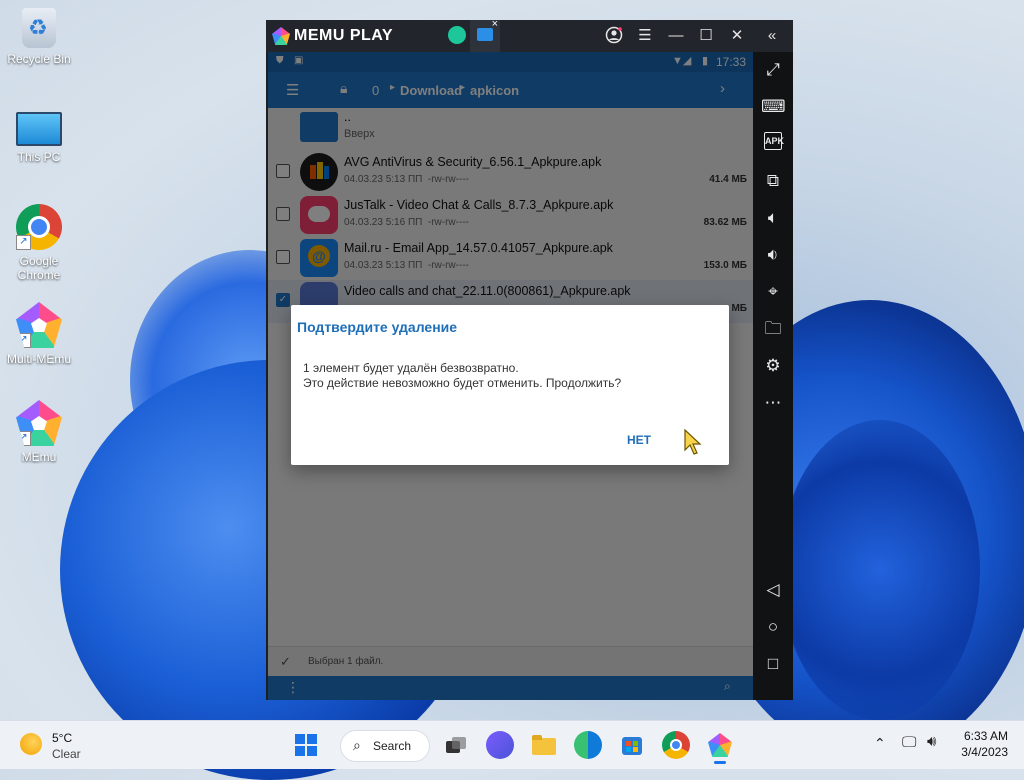 This screenshot has height=780, width=1024. I want to click on moon-weather-icon, so click(31, 744).